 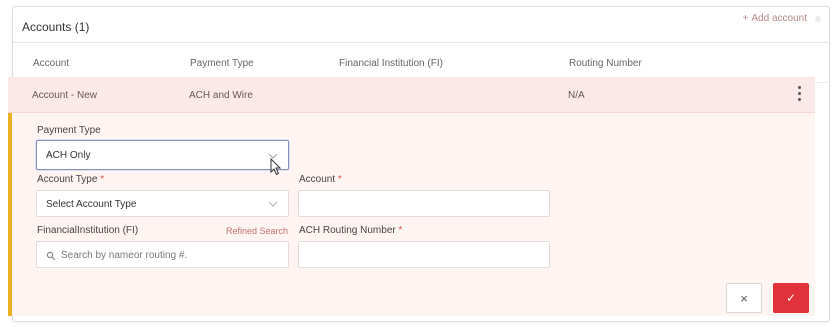 I want to click on ach-routing-number-label: ACH Routing Number *, so click(x=351, y=230).